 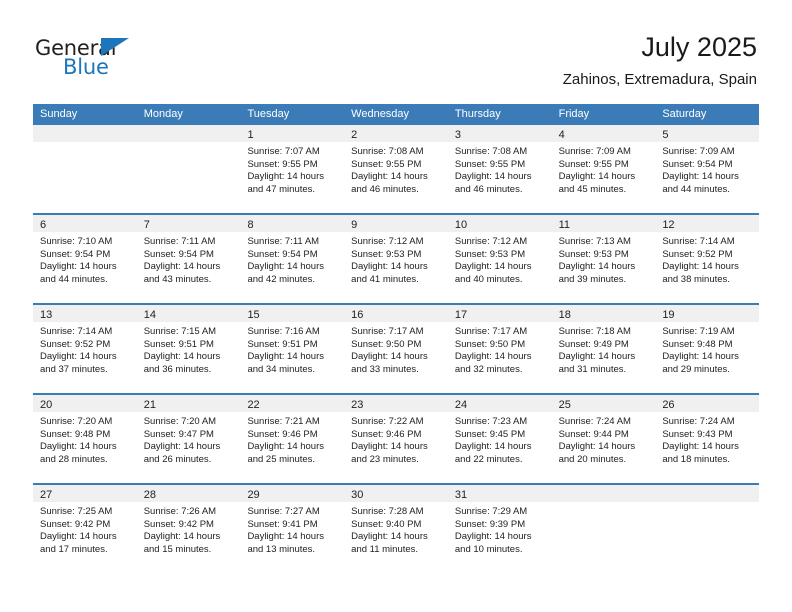 I want to click on daylight-text-line2: and 11 minutes., so click(x=385, y=549).